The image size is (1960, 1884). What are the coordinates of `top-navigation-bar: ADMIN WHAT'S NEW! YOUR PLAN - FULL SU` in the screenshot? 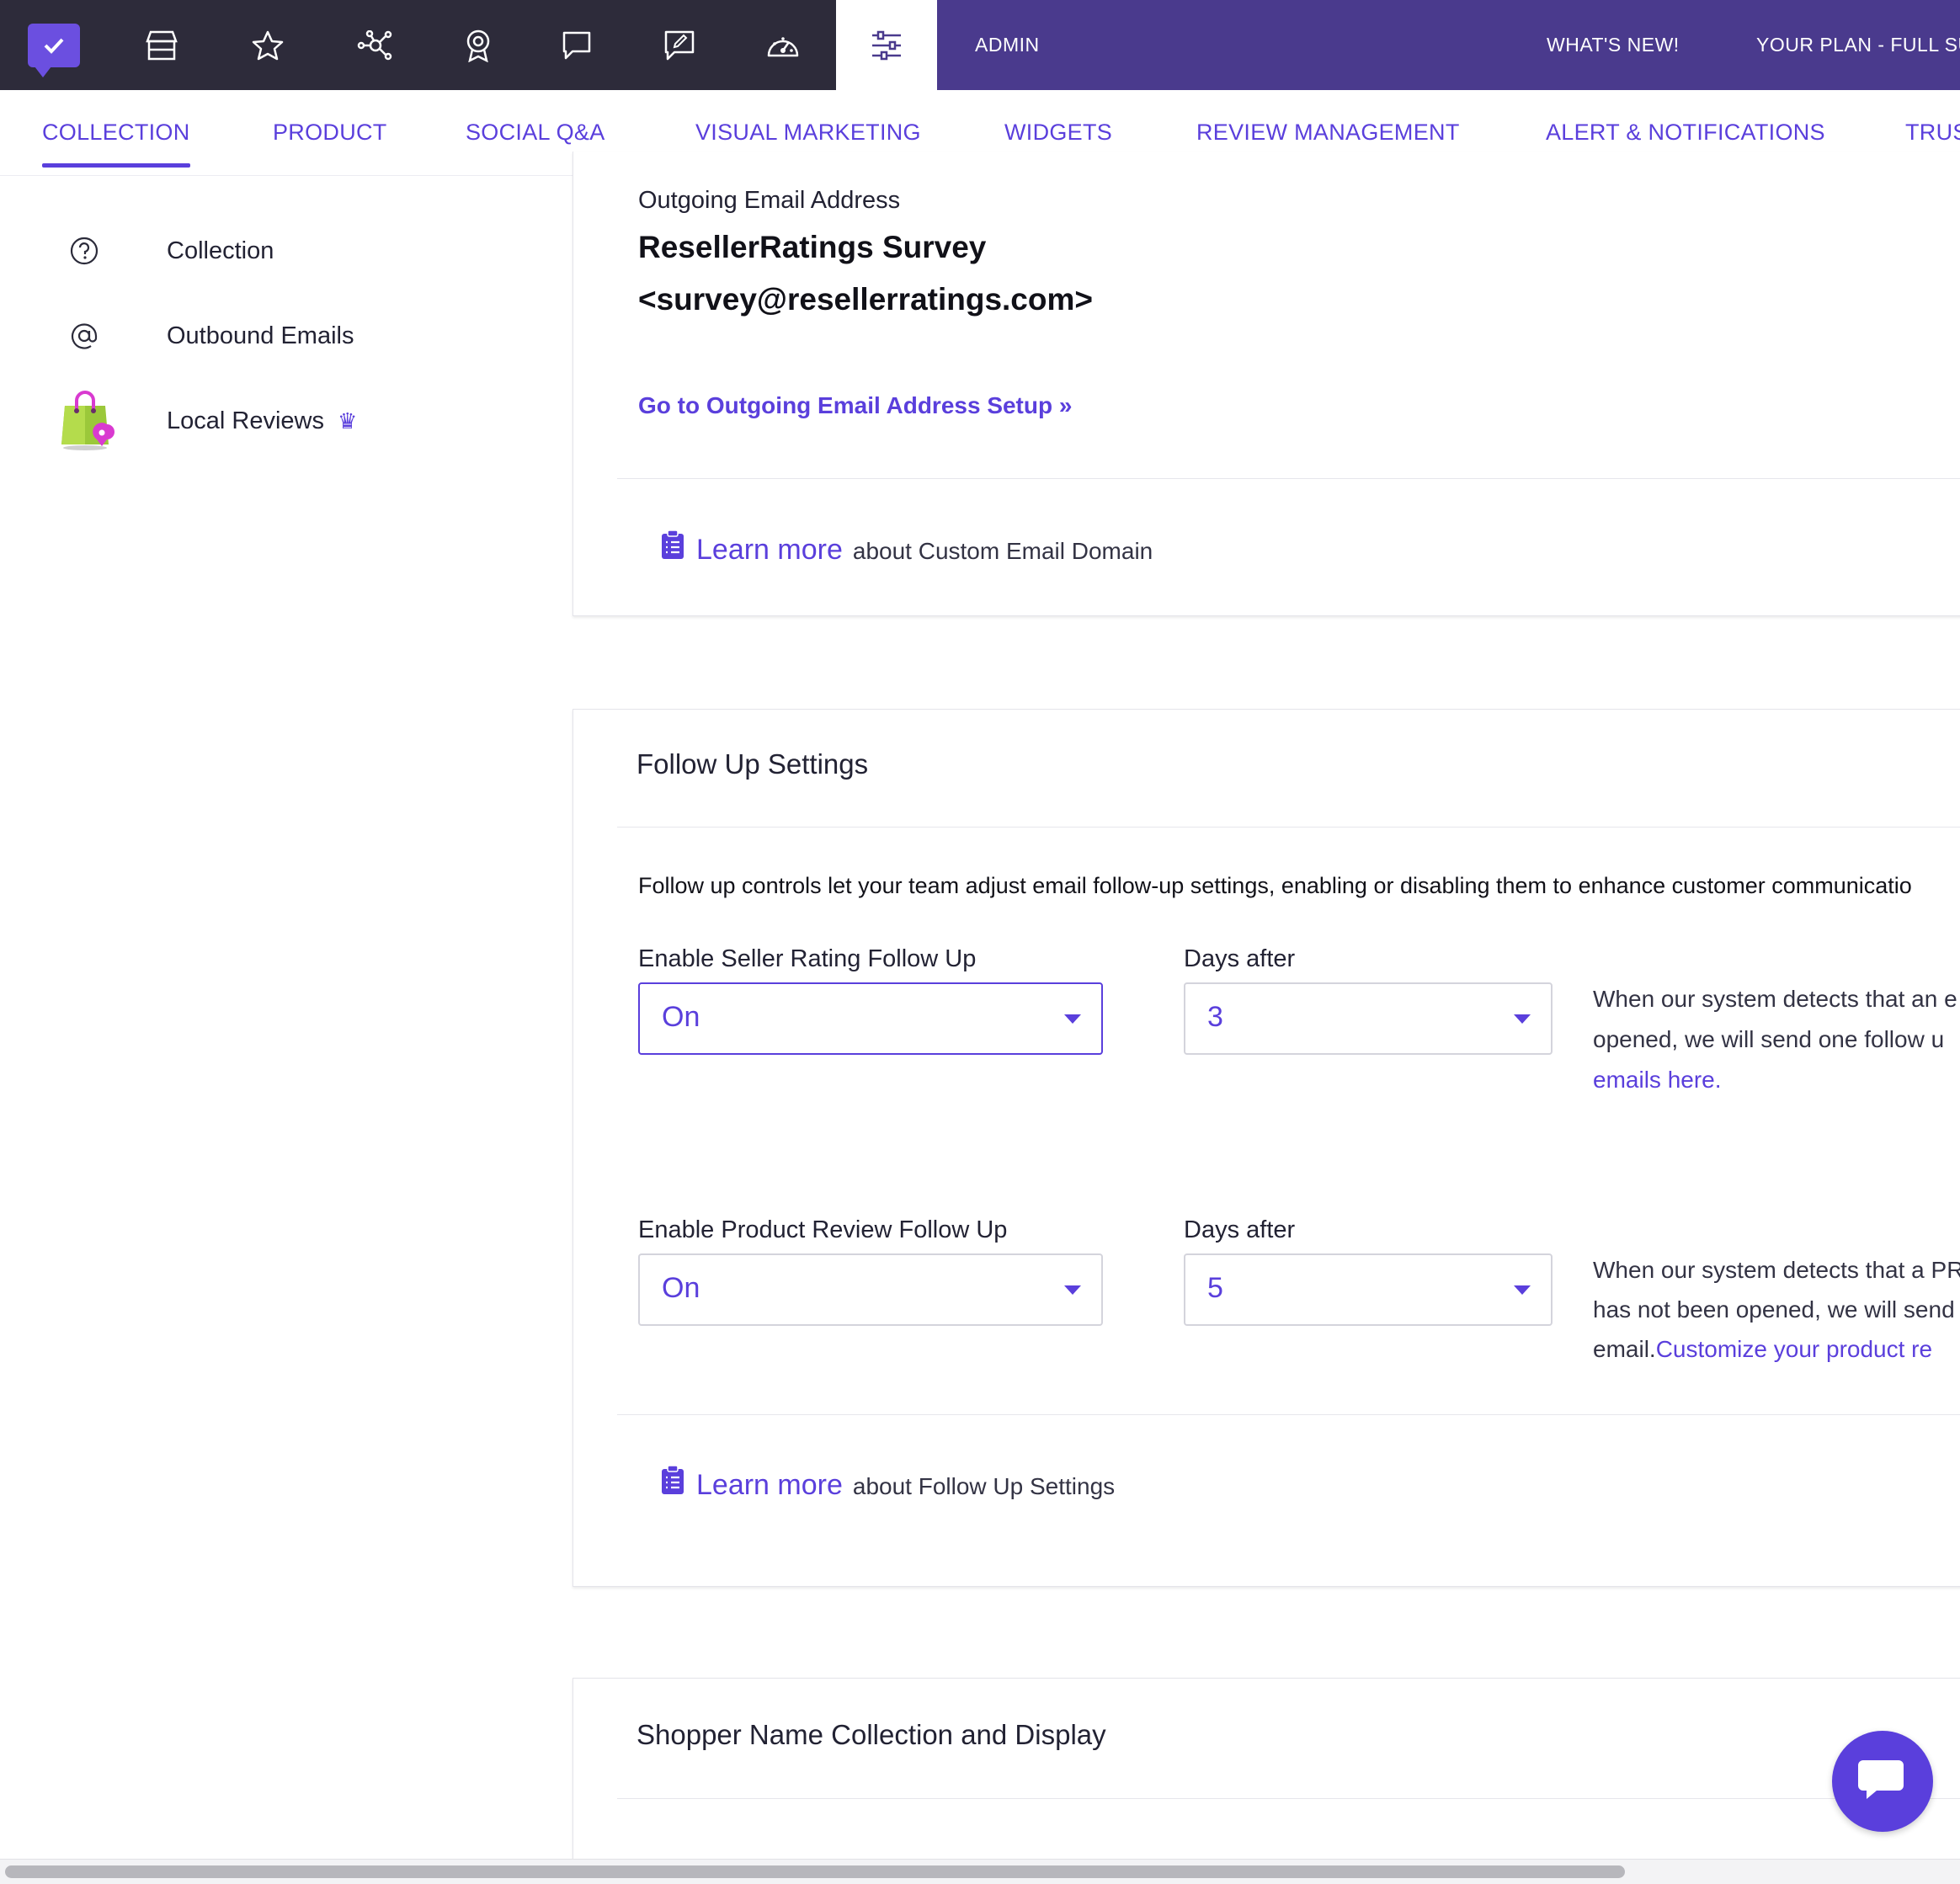 It's located at (980, 45).